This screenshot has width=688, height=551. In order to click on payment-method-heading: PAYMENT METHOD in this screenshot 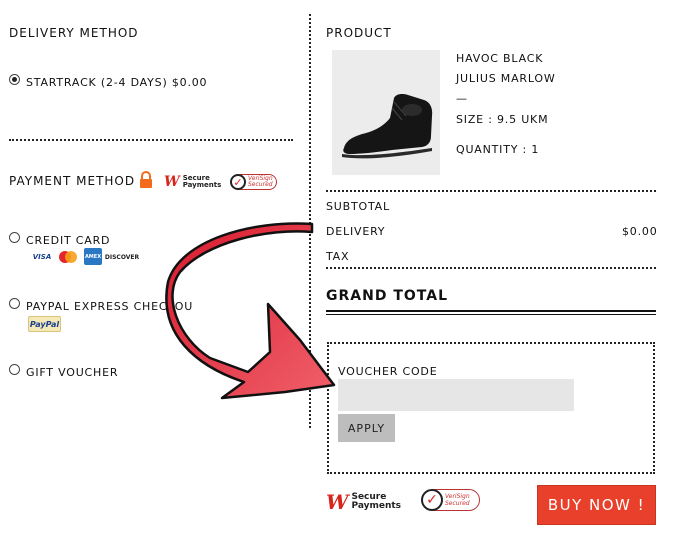, I will do `click(72, 181)`.